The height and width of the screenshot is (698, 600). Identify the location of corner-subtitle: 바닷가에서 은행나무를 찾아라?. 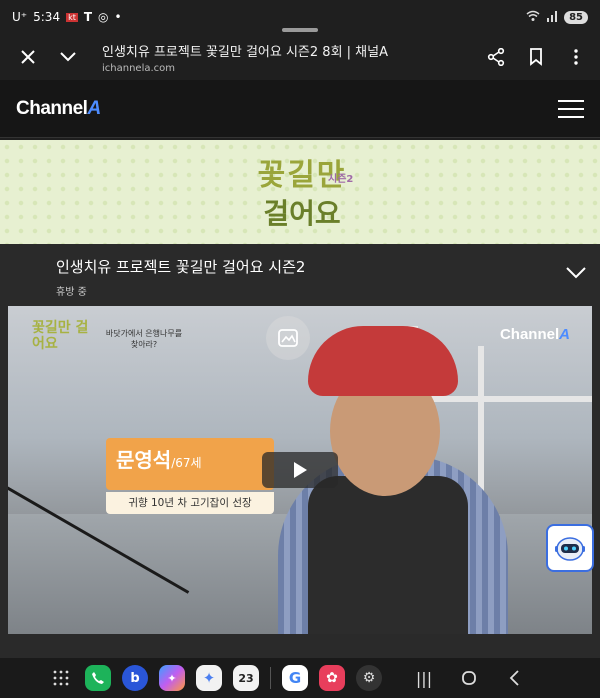
(144, 339).